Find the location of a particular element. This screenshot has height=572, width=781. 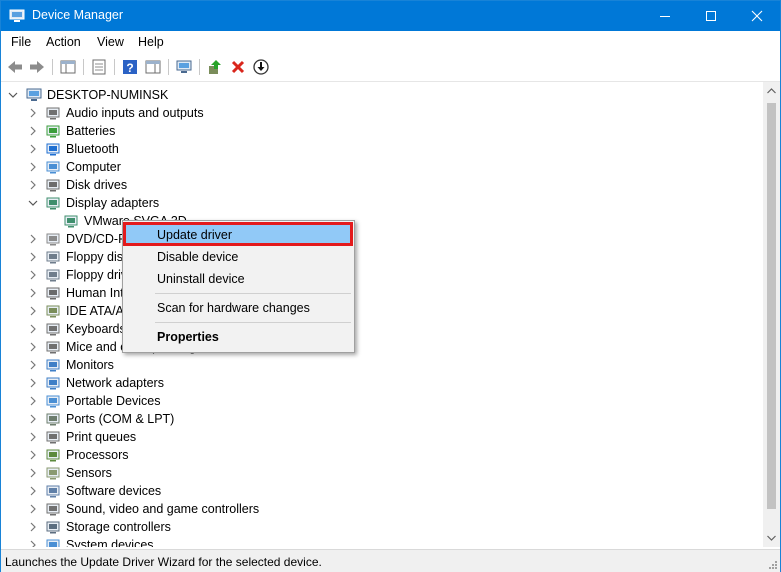

tree-category-item: DVD/CD-ROM drives is located at coordinates (382, 239).